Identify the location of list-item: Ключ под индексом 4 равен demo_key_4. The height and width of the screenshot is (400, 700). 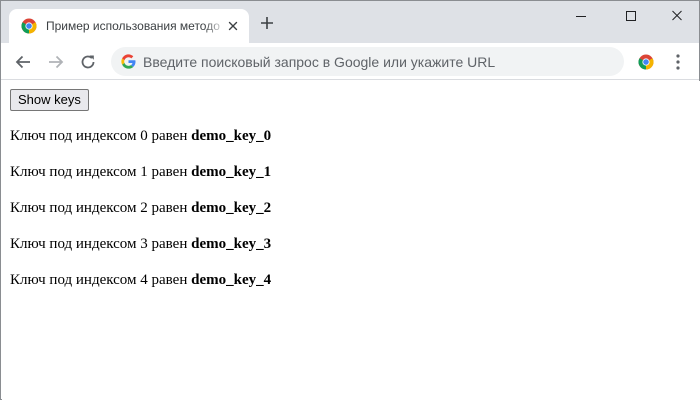
(140, 280).